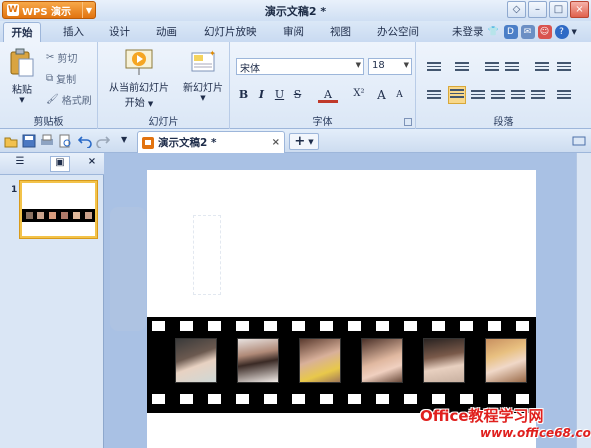  What do you see at coordinates (583, 300) in the screenshot?
I see `vertical-scrollbar` at bounding box center [583, 300].